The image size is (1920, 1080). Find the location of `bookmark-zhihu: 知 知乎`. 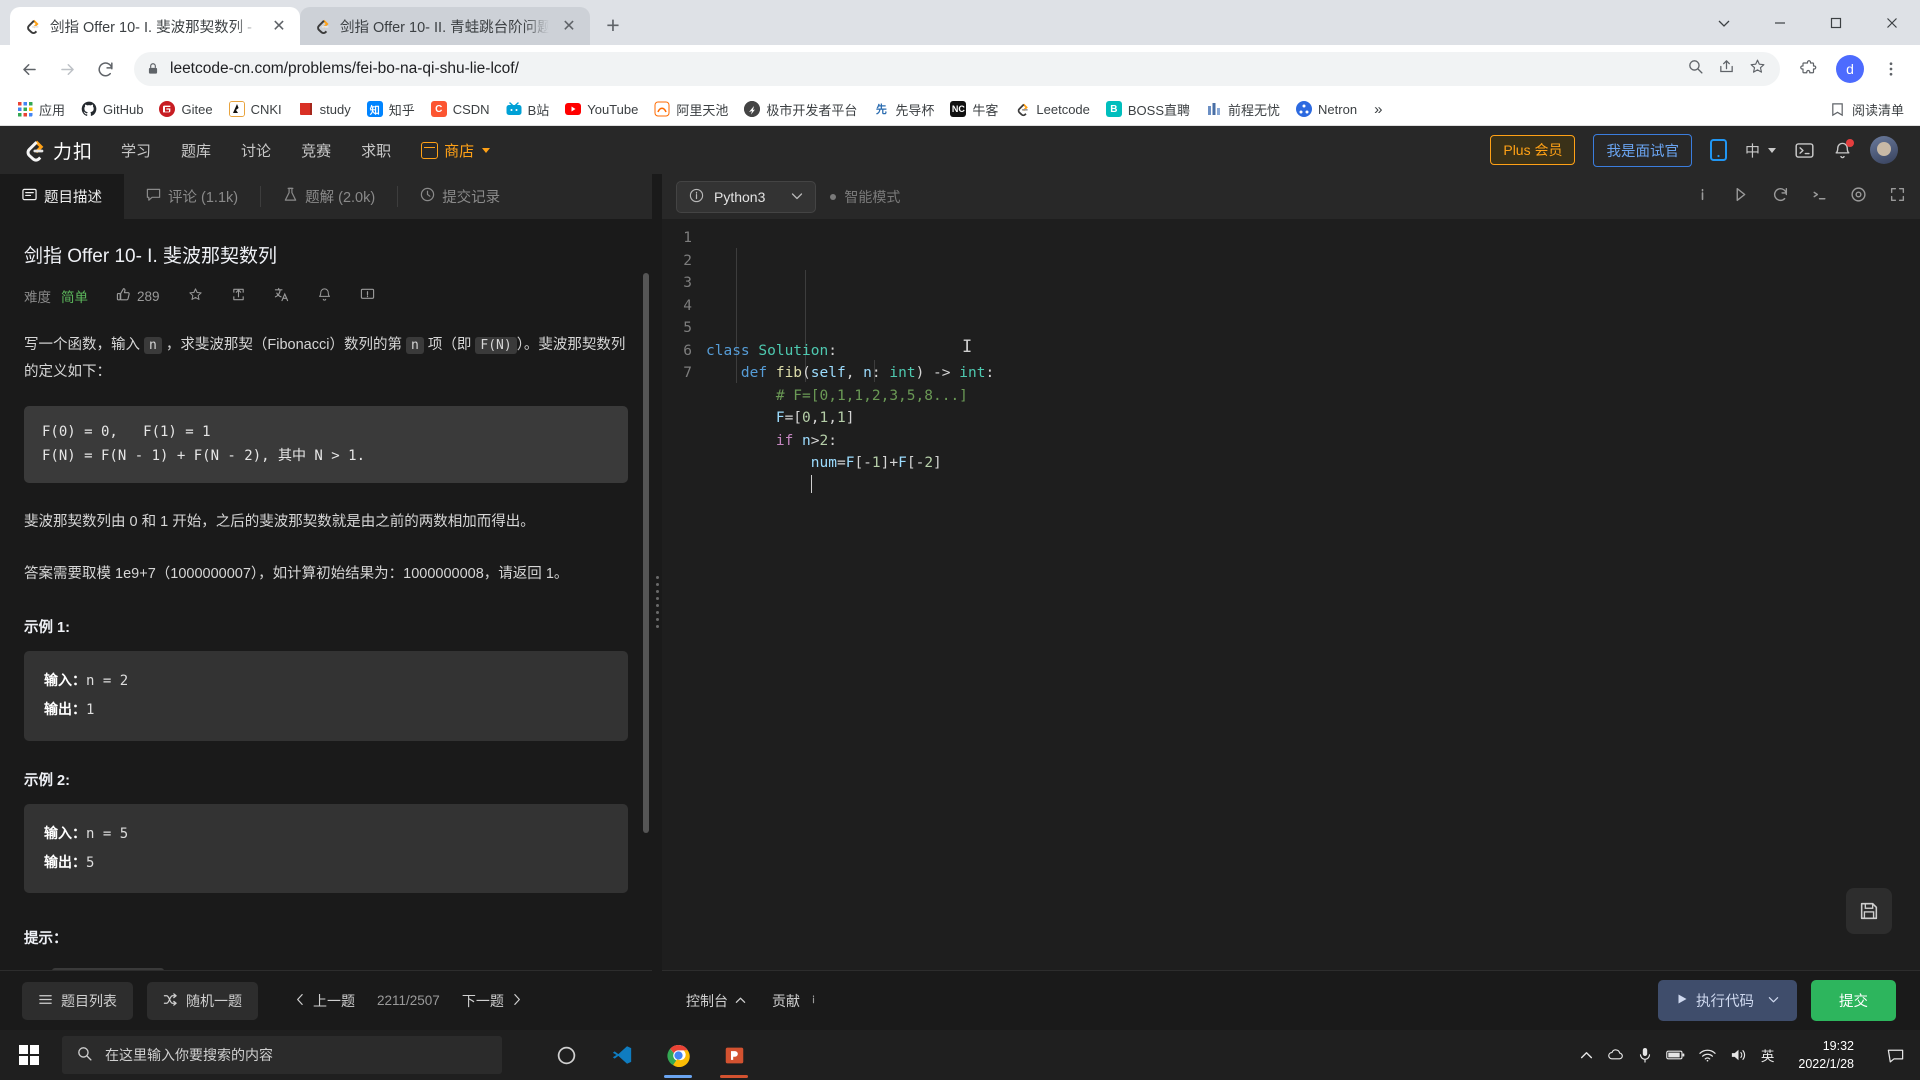

bookmark-zhihu: 知 知乎 is located at coordinates (391, 109).